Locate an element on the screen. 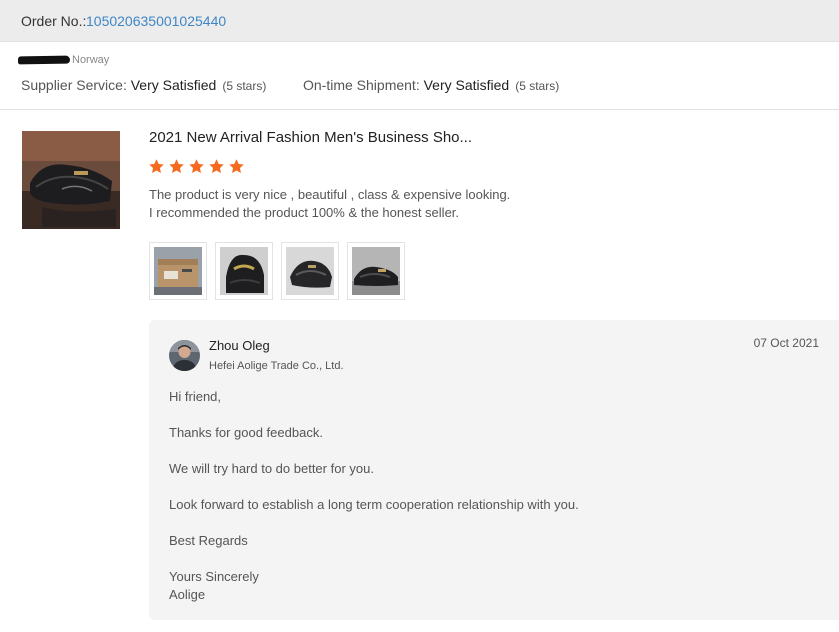  reply-line: Yours Sincerely is located at coordinates (214, 576).